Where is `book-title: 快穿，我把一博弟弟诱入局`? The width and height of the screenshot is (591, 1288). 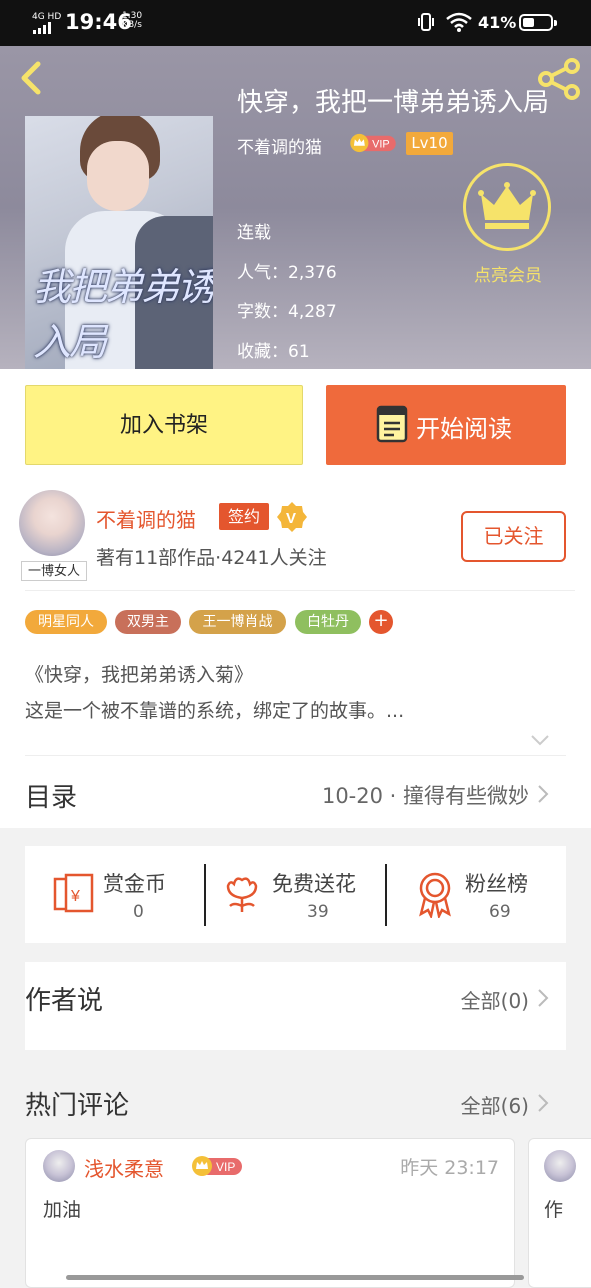 book-title: 快穿，我把一博弟弟诱入局 is located at coordinates (393, 103).